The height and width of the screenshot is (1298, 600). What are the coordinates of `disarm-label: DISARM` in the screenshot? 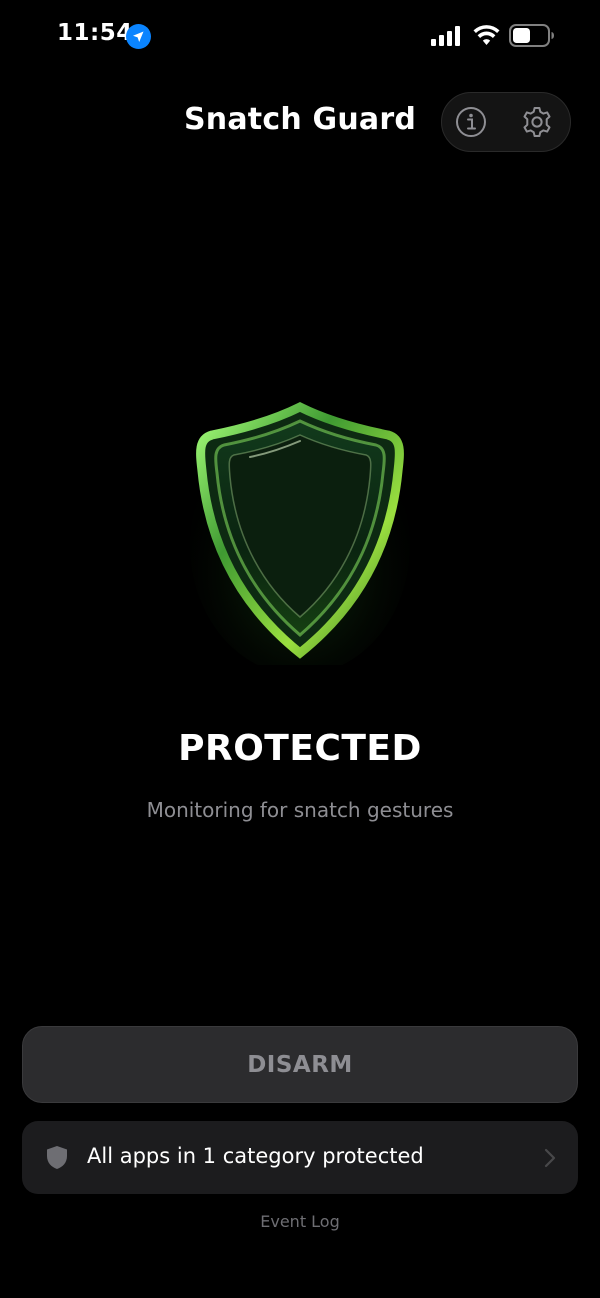 It's located at (300, 1064).